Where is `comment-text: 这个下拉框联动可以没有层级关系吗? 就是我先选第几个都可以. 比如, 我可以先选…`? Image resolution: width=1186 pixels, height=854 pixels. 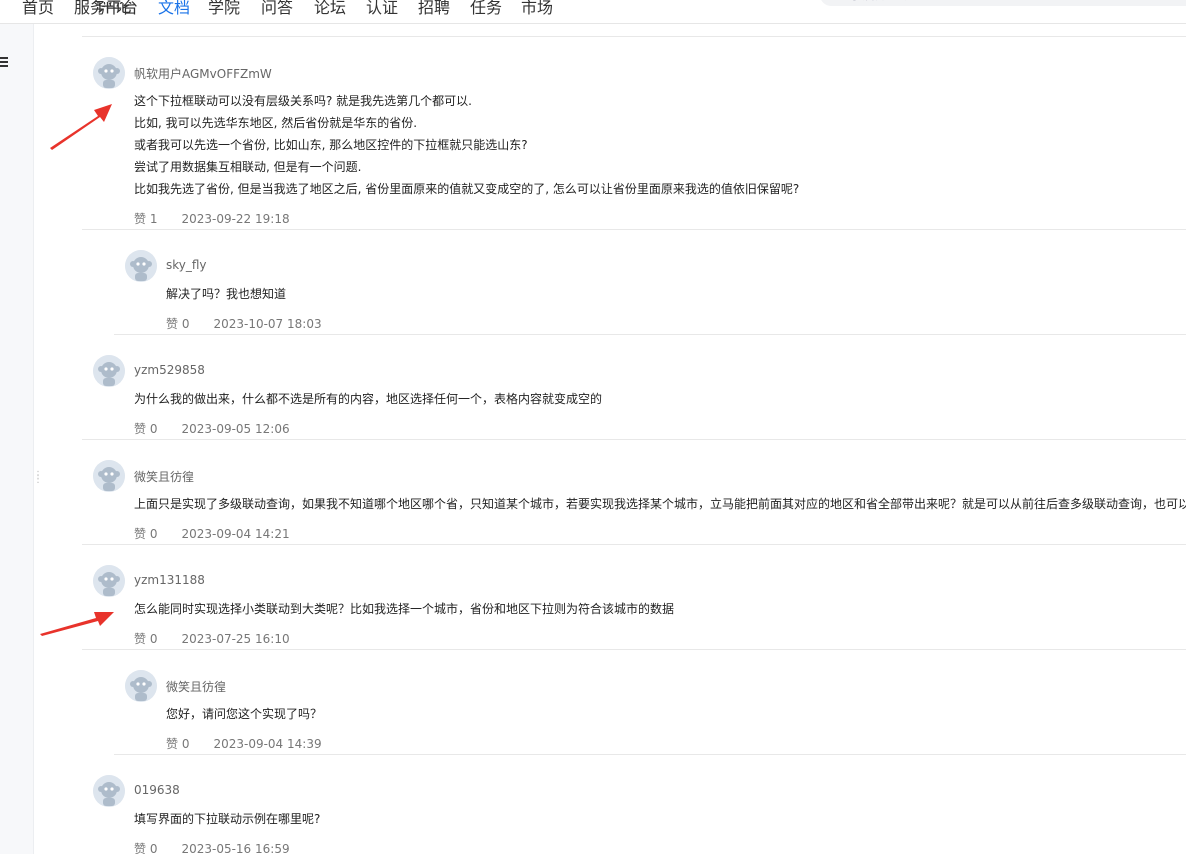
comment-text: 这个下拉框联动可以没有层级关系吗? 就是我先选第几个都可以. 比如, 我可以先选… is located at coordinates (467, 145).